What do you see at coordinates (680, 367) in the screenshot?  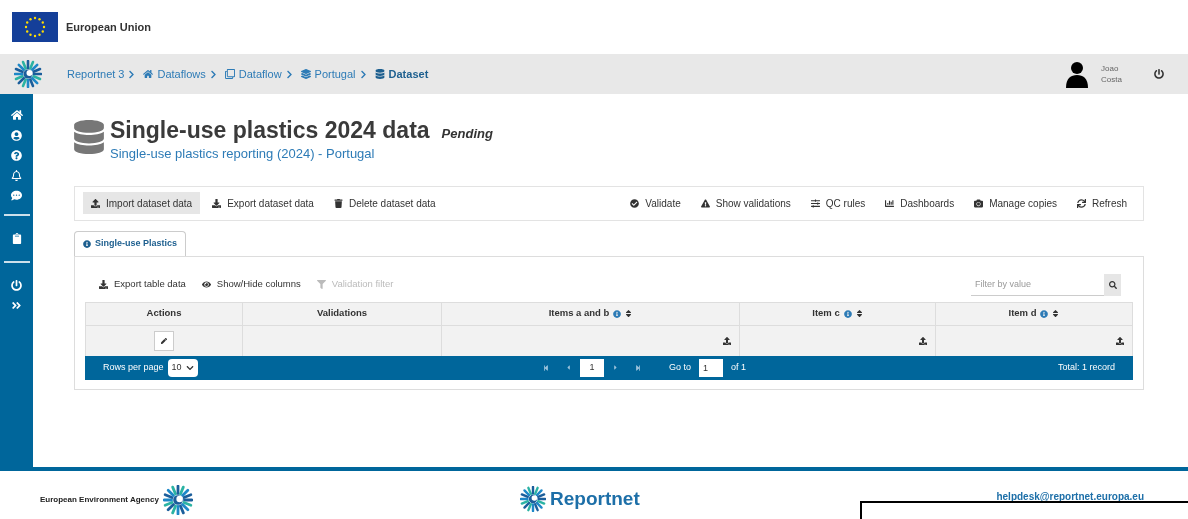 I see `go-to-label: Go to` at bounding box center [680, 367].